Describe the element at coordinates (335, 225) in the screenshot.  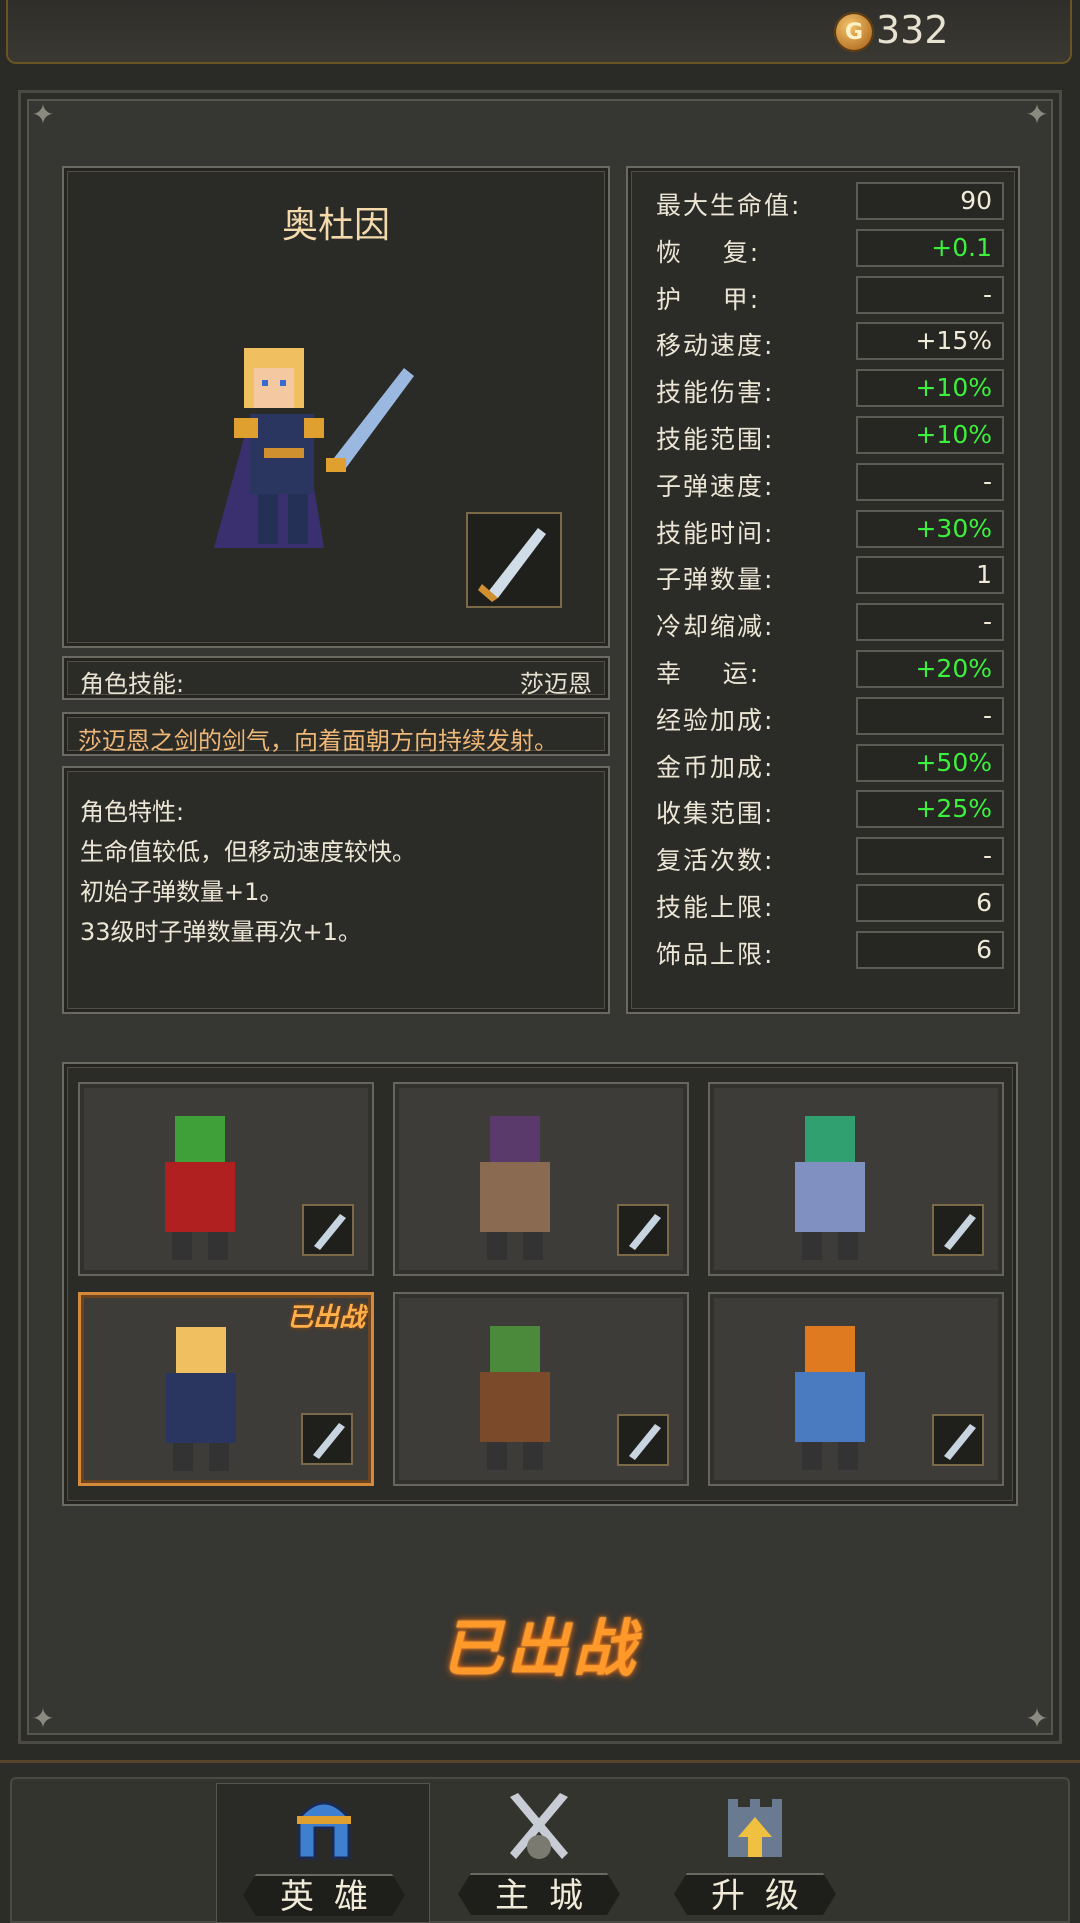
I see `hero-name: 奥杜因` at that location.